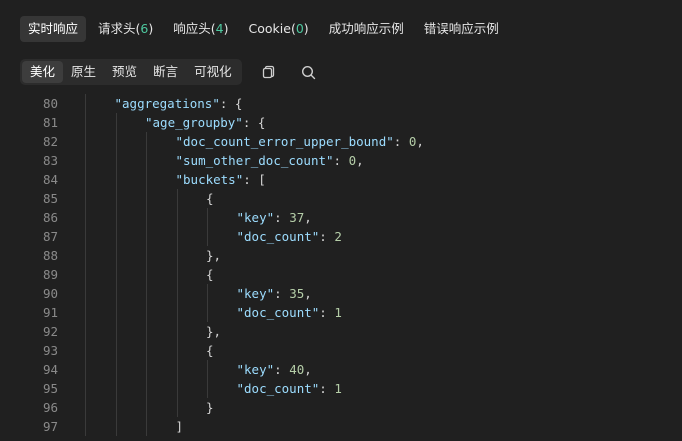  What do you see at coordinates (299, 28) in the screenshot?
I see `tab-count: 0` at bounding box center [299, 28].